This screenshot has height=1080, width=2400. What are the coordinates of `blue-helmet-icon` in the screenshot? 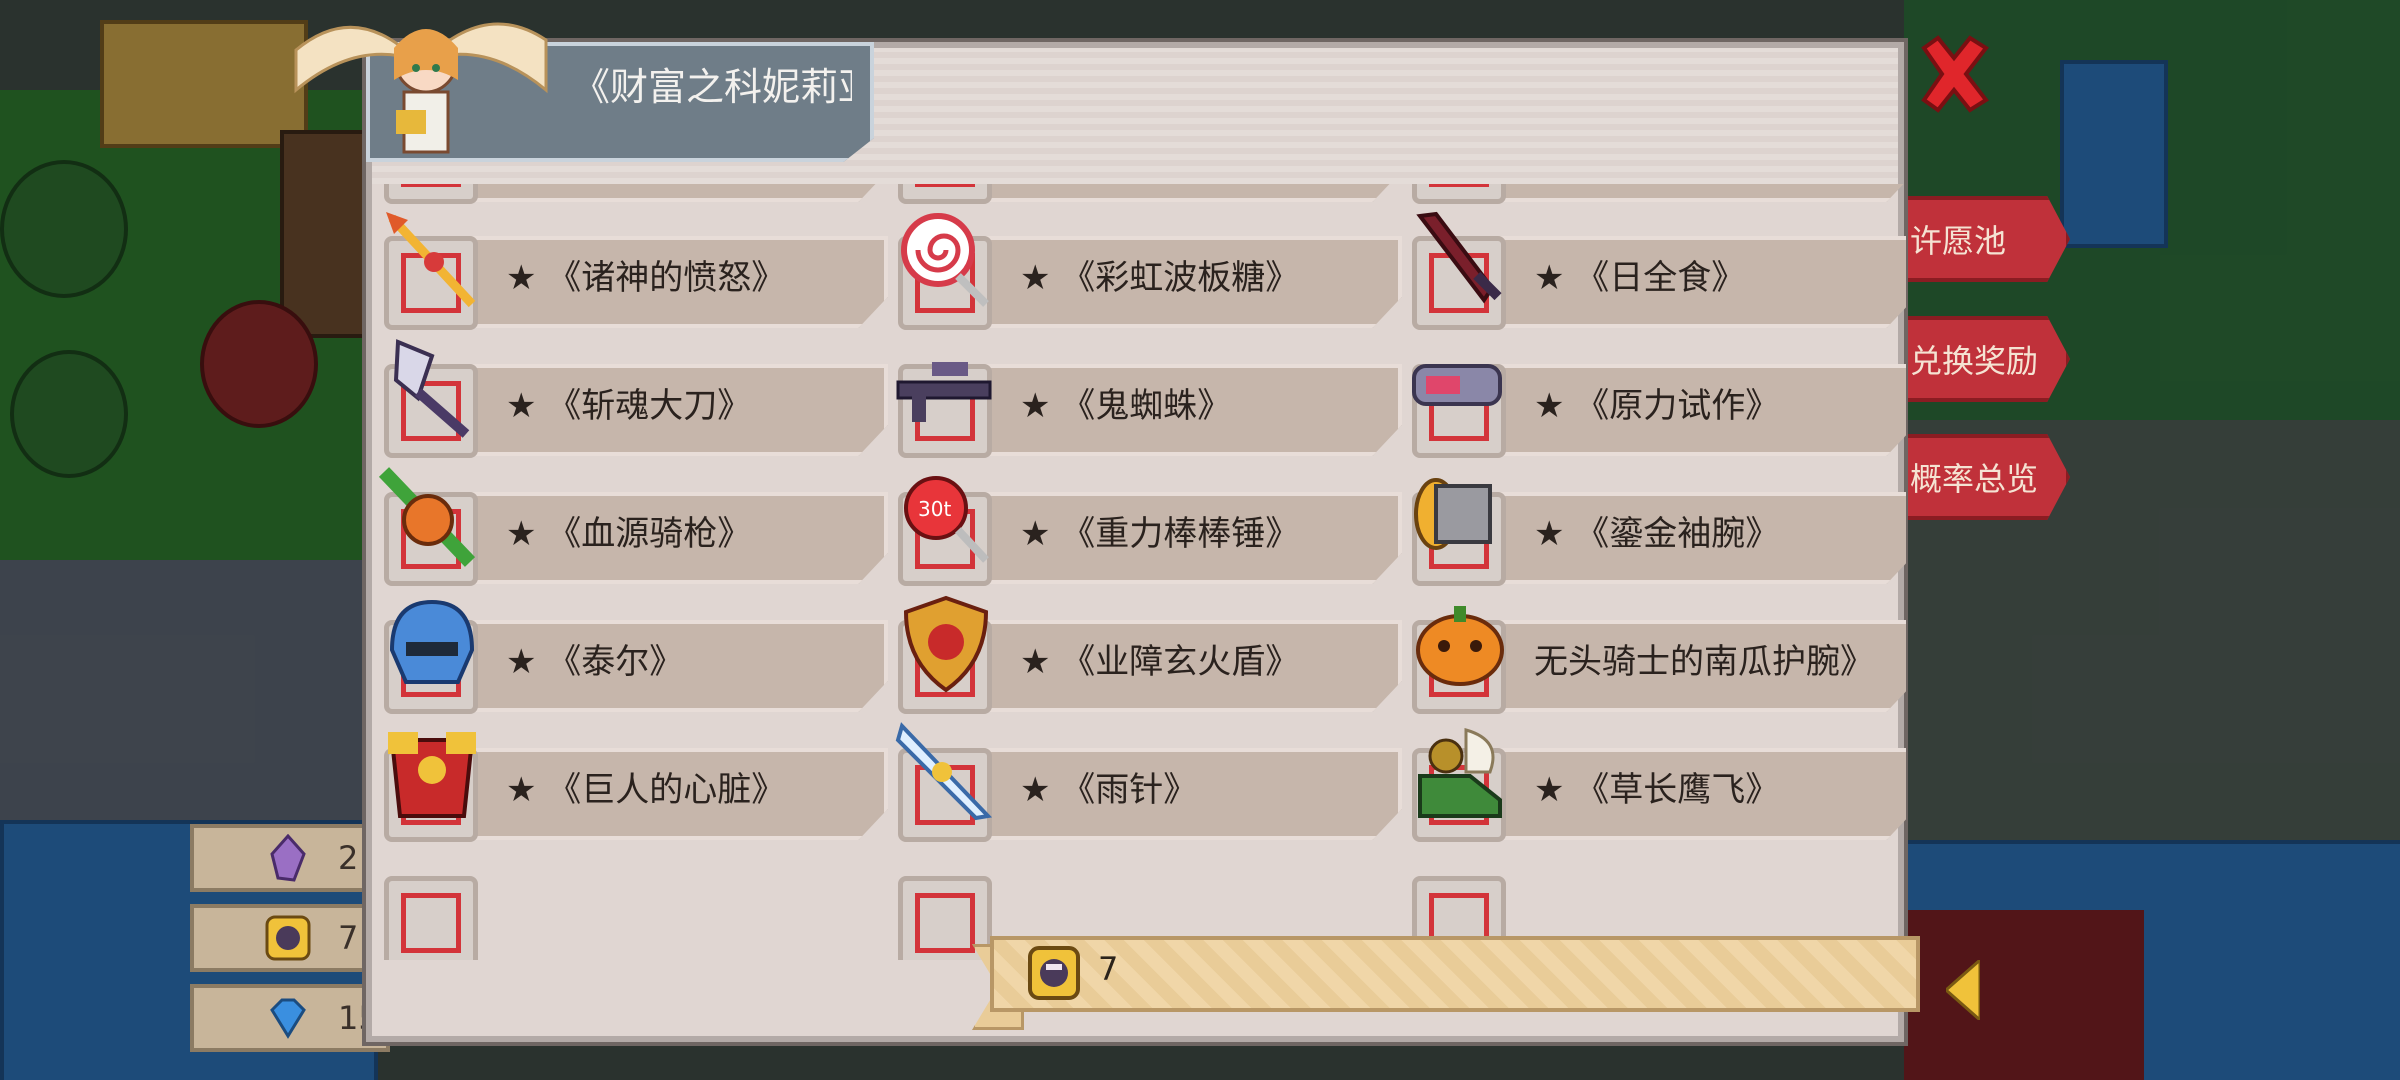 It's located at (432, 641).